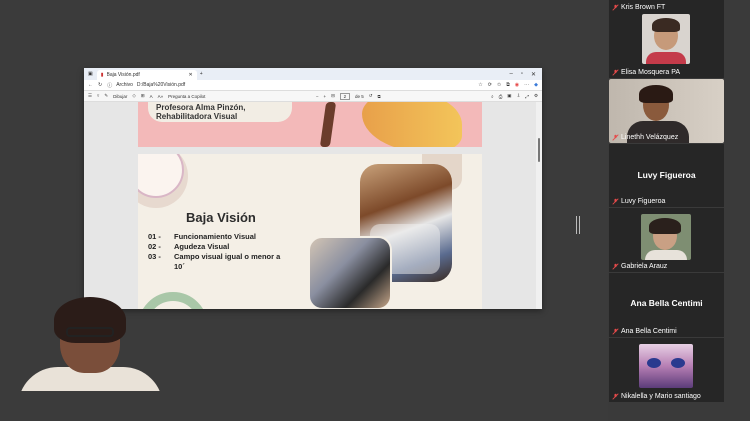  Describe the element at coordinates (371, 96) in the screenshot. I see `rotate-icon: ↺` at that location.